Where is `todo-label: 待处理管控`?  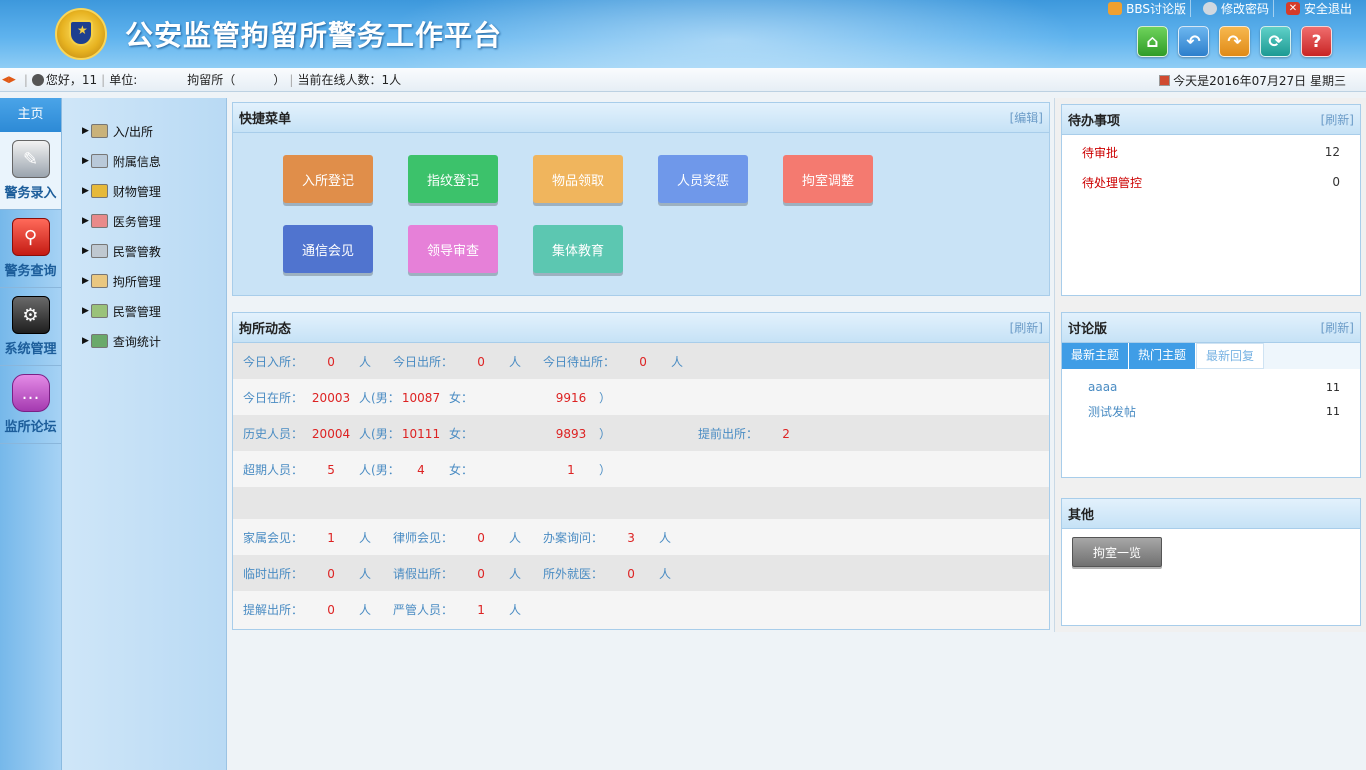
todo-label: 待处理管控 is located at coordinates (1112, 182).